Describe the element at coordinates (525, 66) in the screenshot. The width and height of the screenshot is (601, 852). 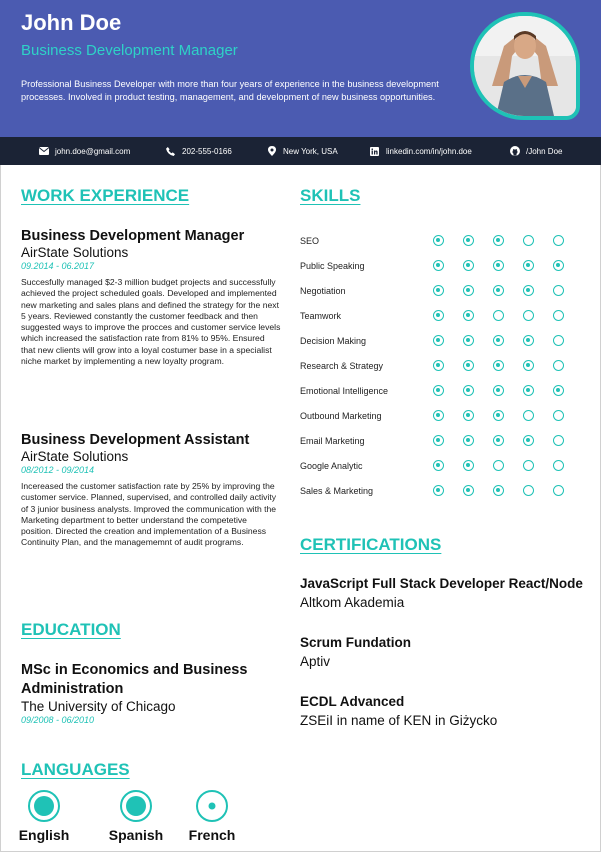
I see `profile-photo` at that location.